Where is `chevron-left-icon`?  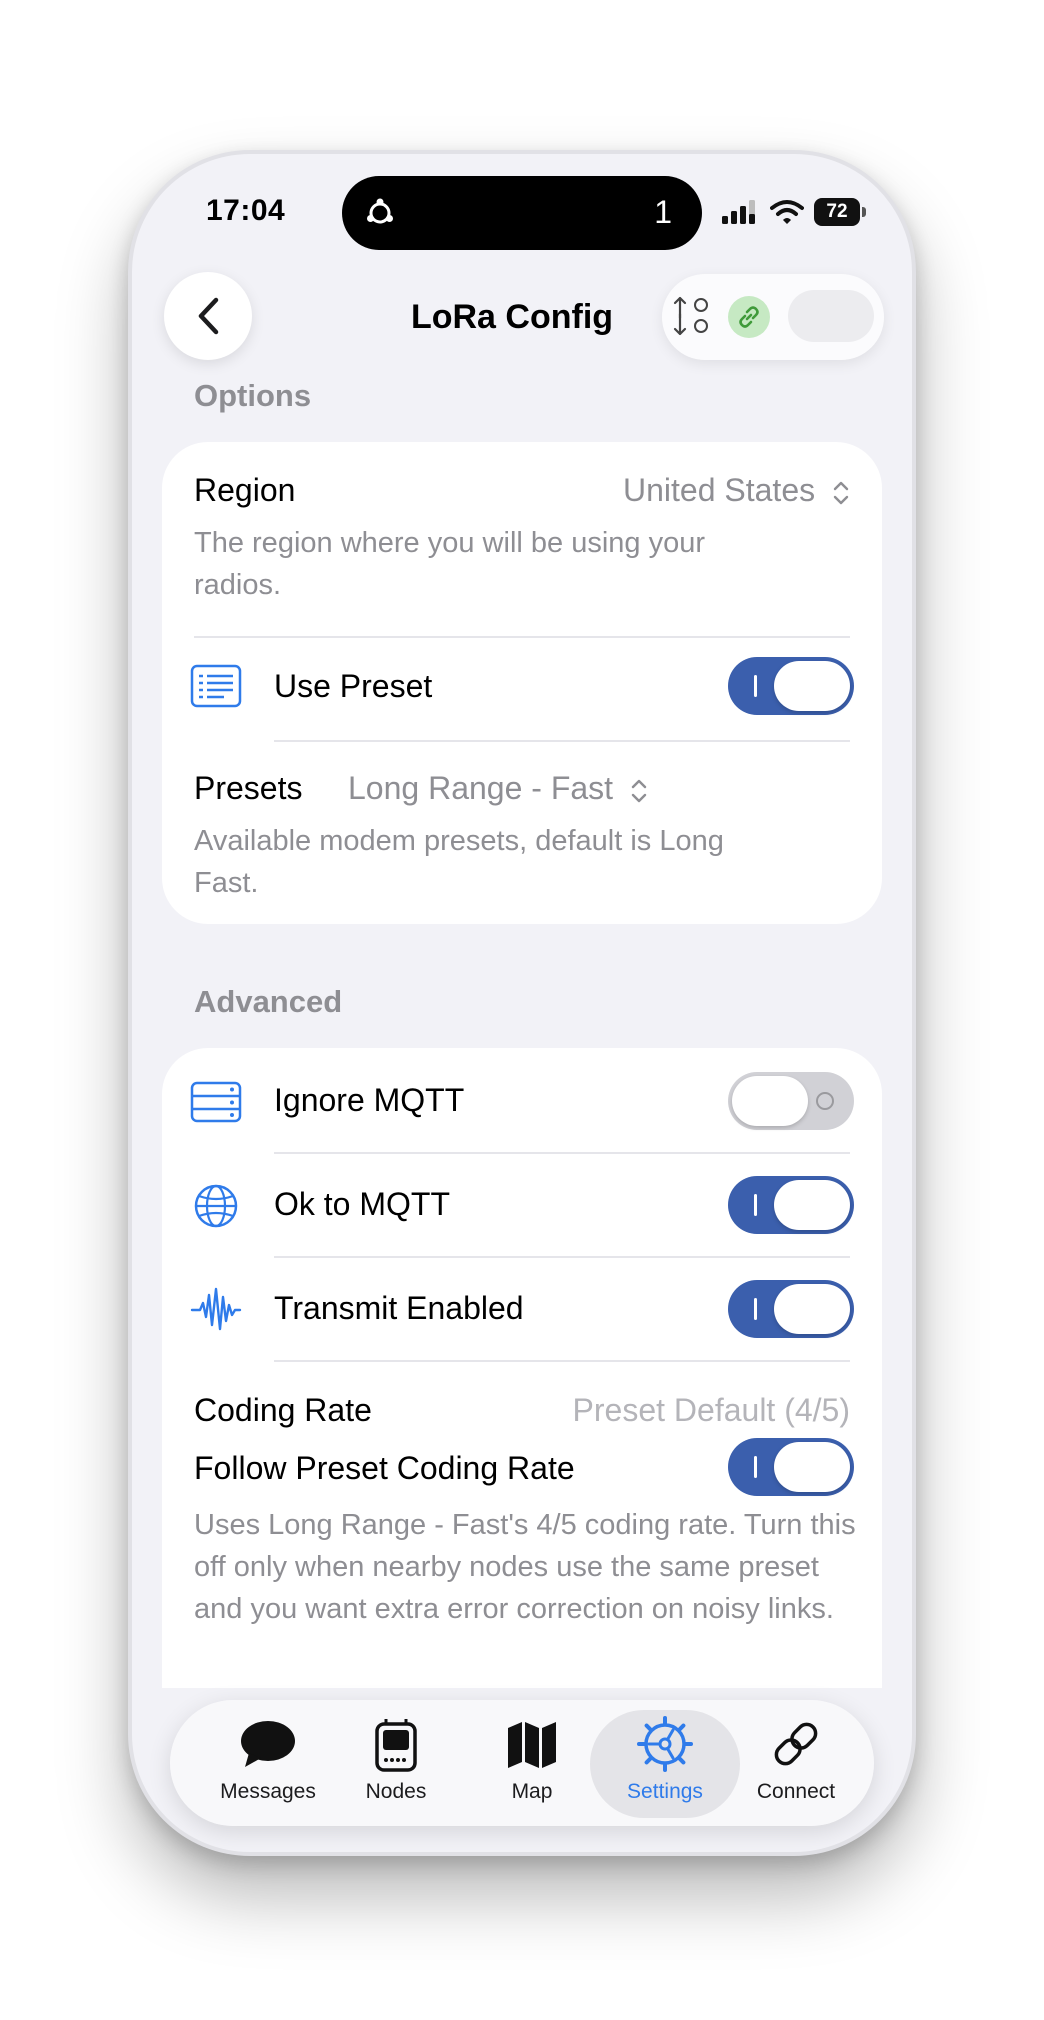 chevron-left-icon is located at coordinates (208, 316).